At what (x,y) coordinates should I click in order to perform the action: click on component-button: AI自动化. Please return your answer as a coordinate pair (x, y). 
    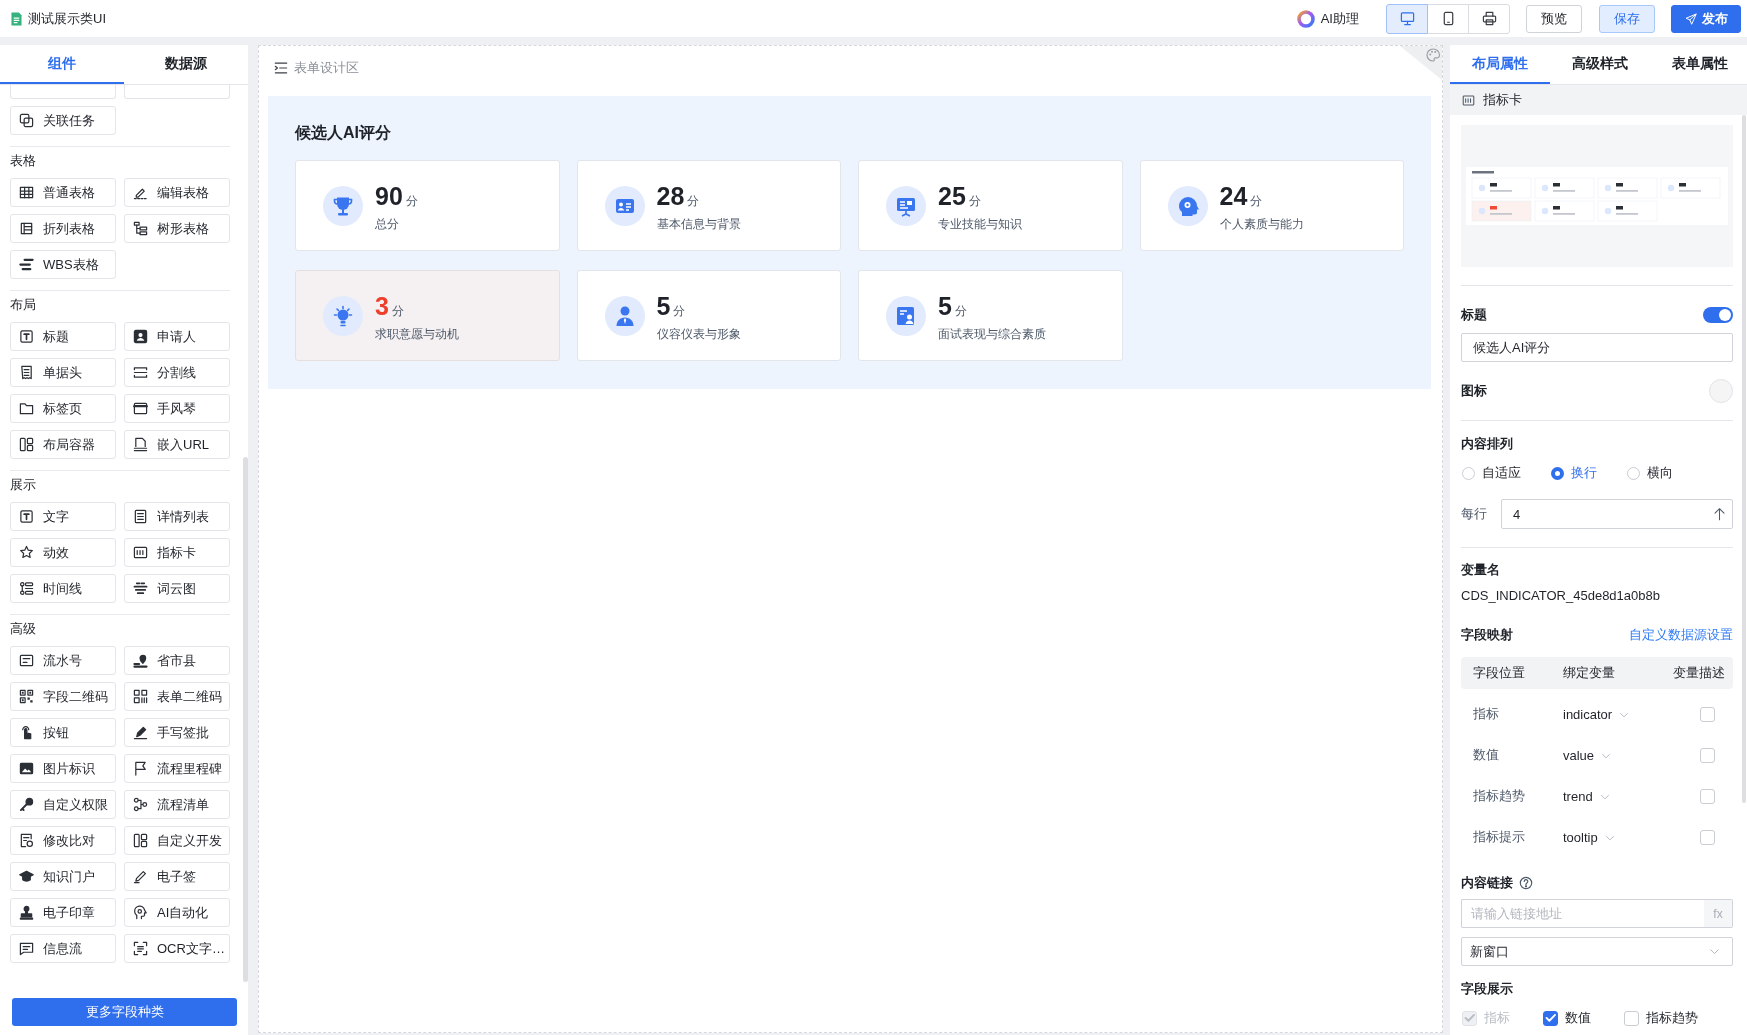
    Looking at the image, I should click on (177, 912).